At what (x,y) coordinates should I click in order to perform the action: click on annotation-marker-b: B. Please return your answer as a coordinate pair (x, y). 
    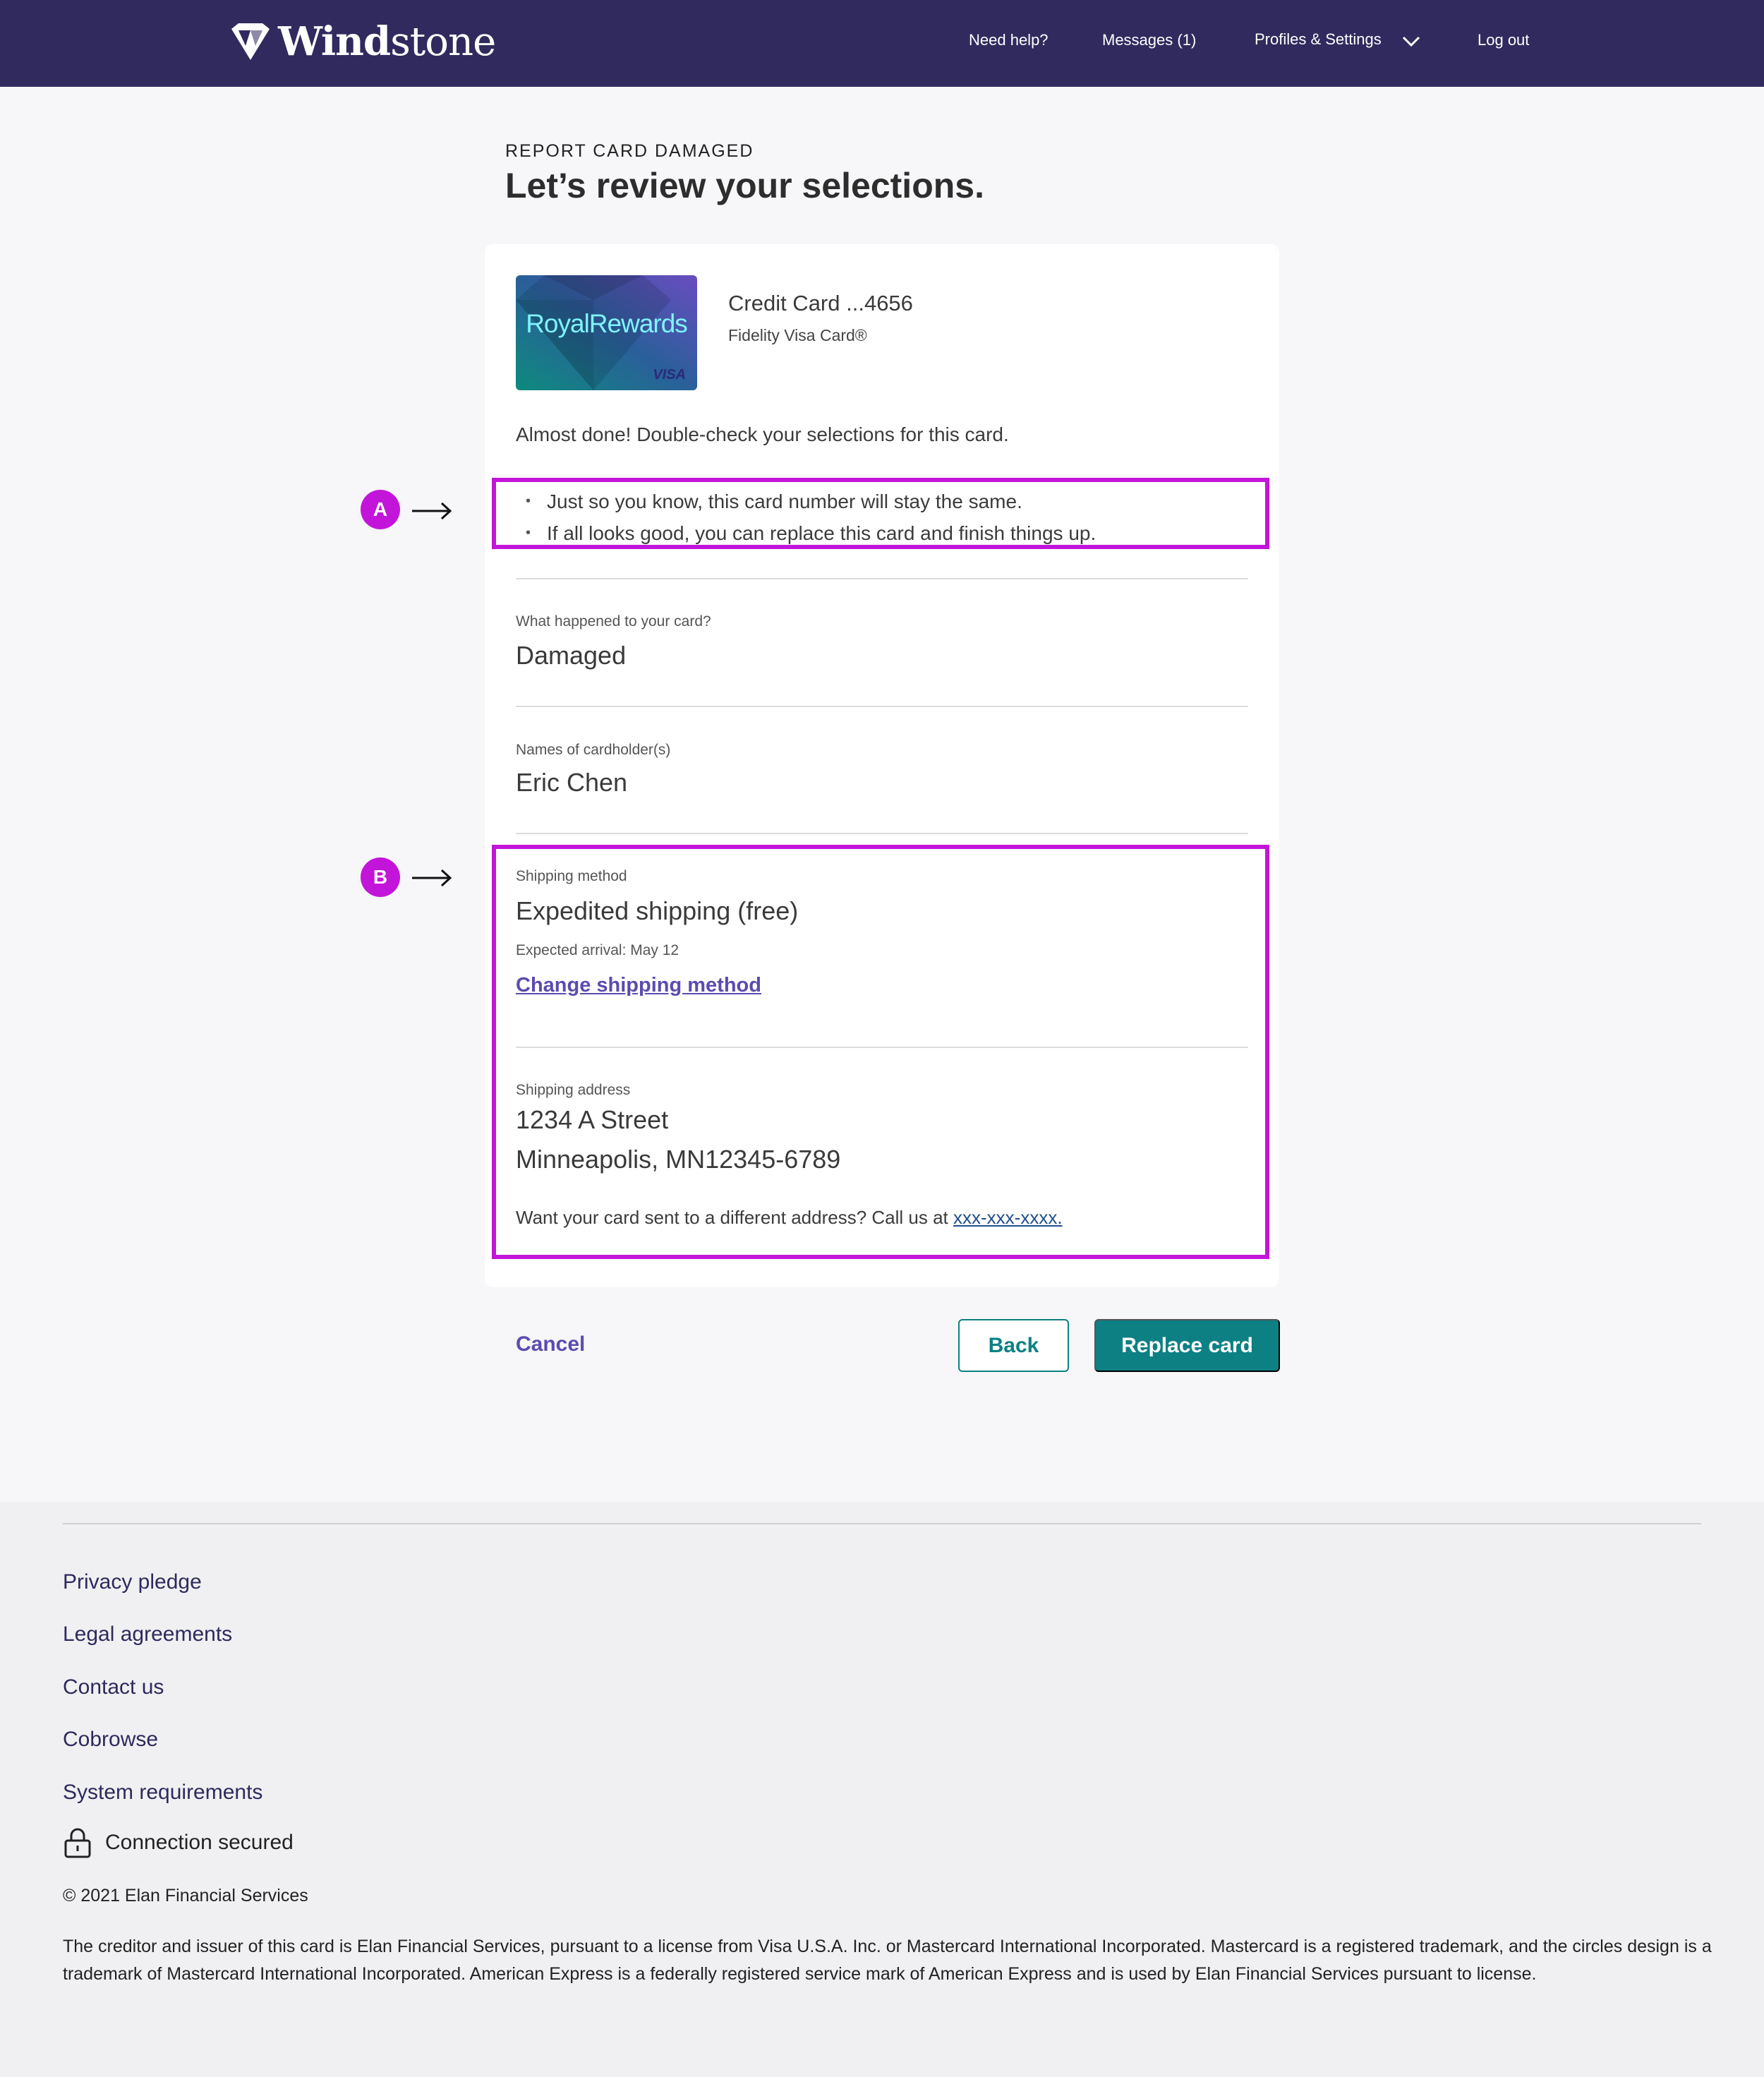
    Looking at the image, I should click on (380, 877).